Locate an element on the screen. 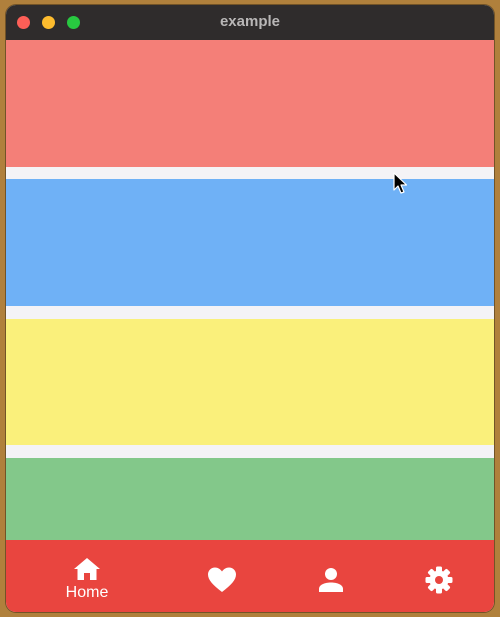 This screenshot has height=617, width=500. bottom-navigation-bar: Home is located at coordinates (250, 576).